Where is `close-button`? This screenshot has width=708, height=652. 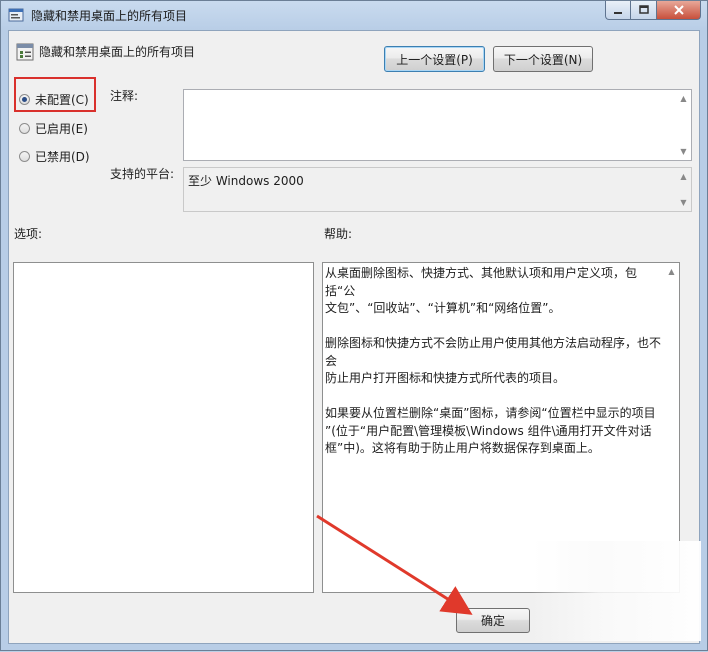 close-button is located at coordinates (679, 10).